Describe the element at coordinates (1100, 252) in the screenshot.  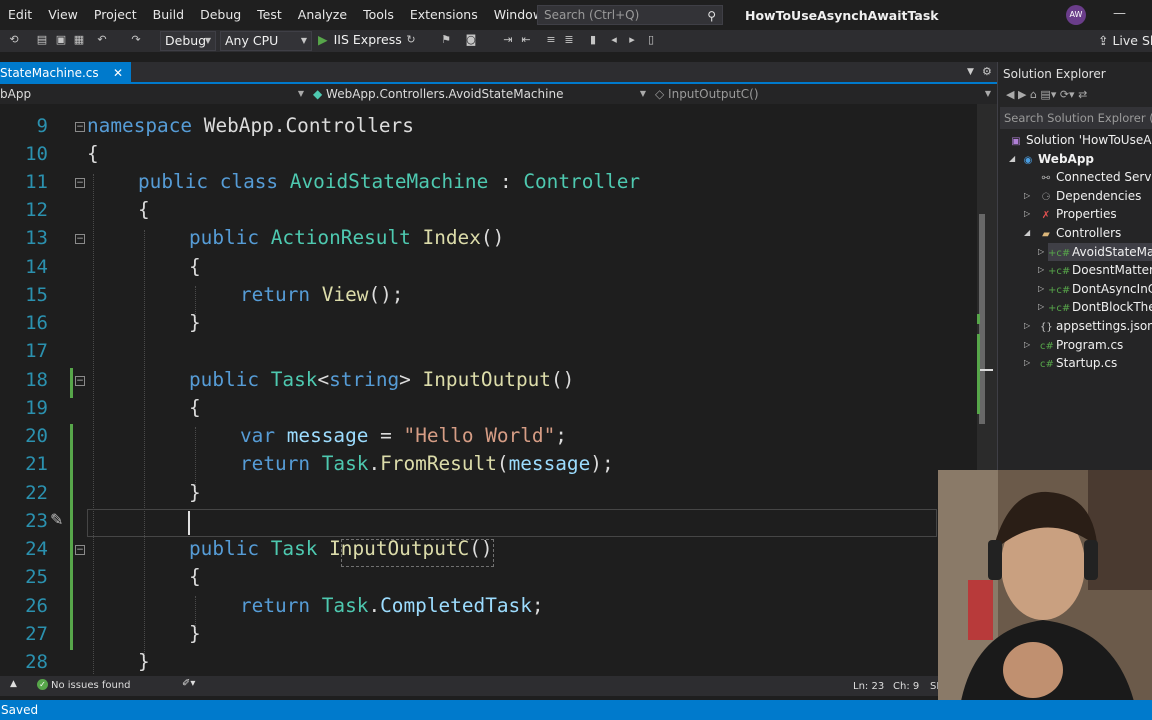
I see `tree-item-avoid-state-machine: +c#AvoidStateMac` at that location.